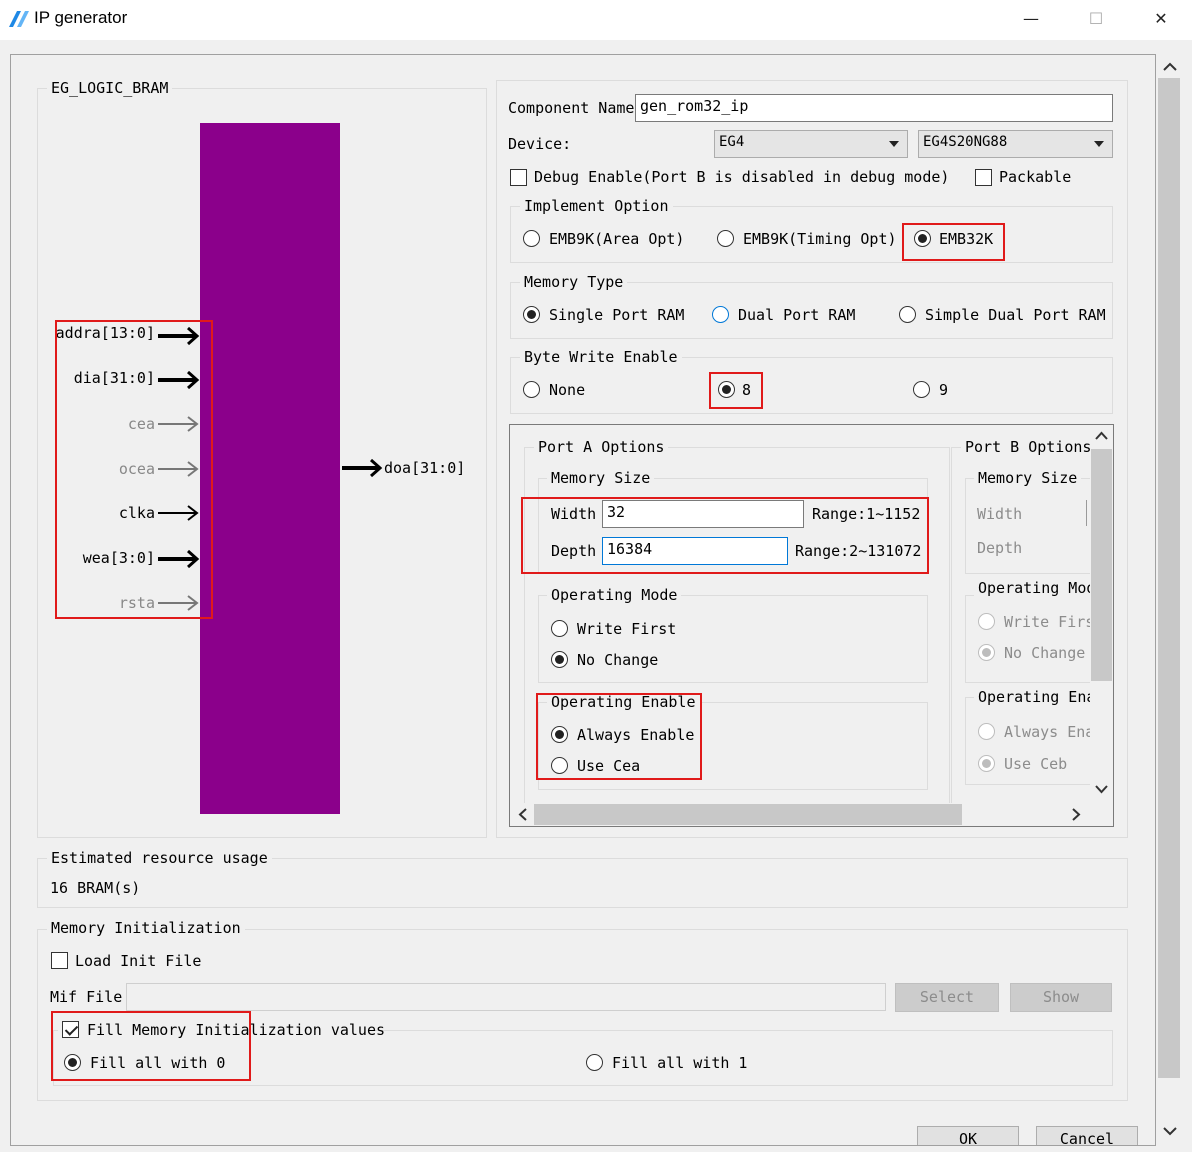 The width and height of the screenshot is (1192, 1152). Describe the element at coordinates (1037, 588) in the screenshot. I see `port-b-operating-mode-title: Operating Mod` at that location.